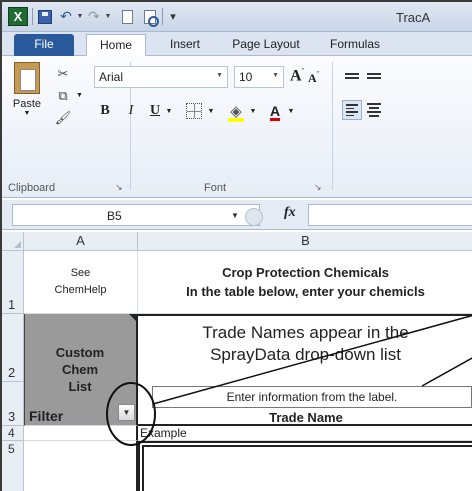  I want to click on select-all-corner, so click(13, 241).